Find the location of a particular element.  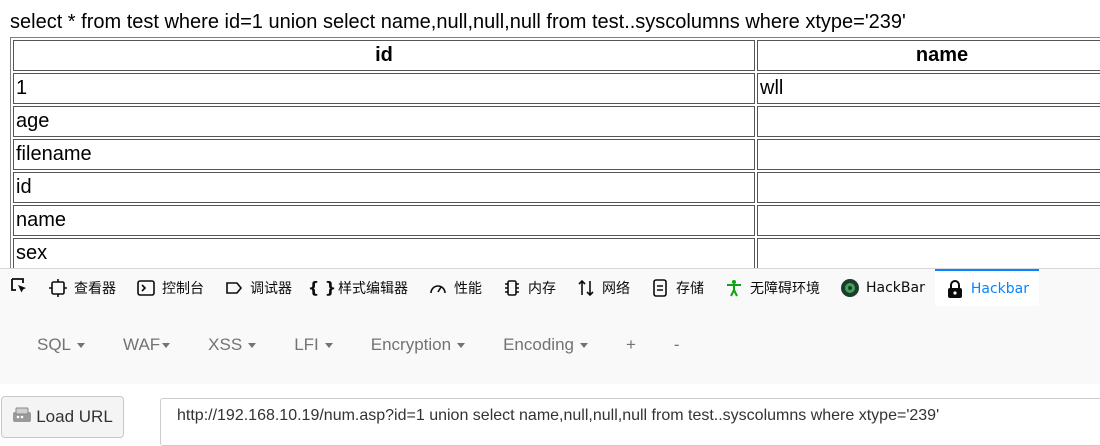

menu-waf: WAF is located at coordinates (147, 345).